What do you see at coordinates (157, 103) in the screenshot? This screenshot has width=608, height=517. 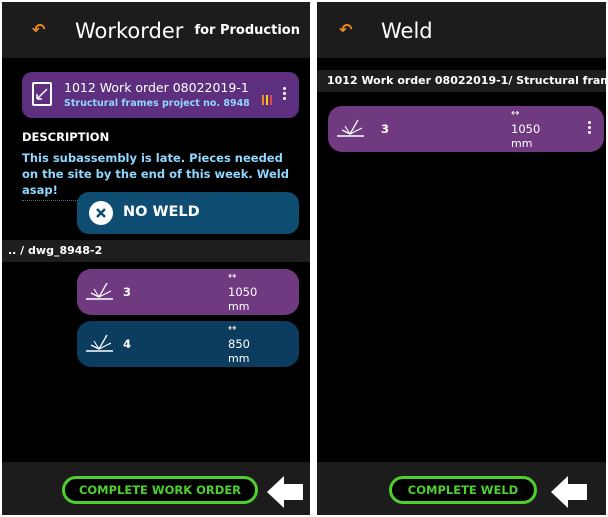 I see `work-order-project: Structural frames project no. 8948` at bounding box center [157, 103].